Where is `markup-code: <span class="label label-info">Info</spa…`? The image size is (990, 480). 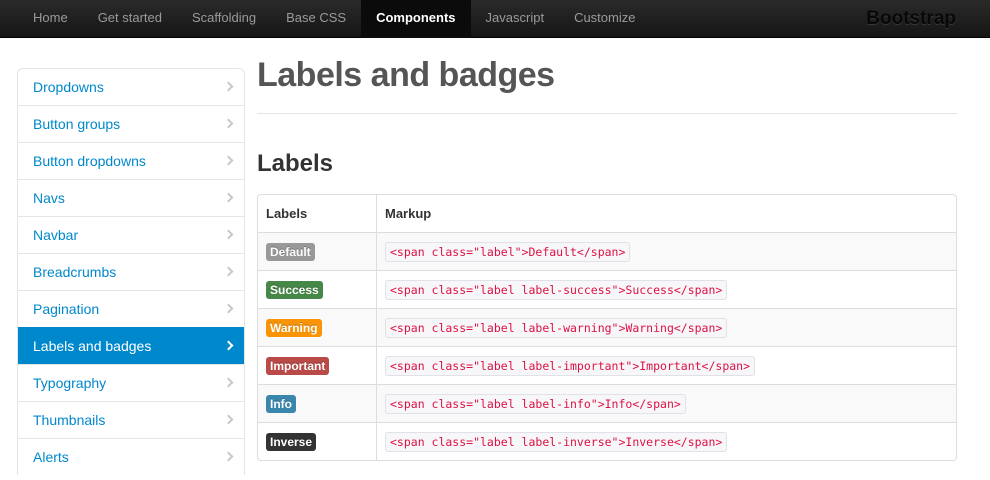
markup-code: <span class="label label-info">Info</spa… is located at coordinates (535, 403).